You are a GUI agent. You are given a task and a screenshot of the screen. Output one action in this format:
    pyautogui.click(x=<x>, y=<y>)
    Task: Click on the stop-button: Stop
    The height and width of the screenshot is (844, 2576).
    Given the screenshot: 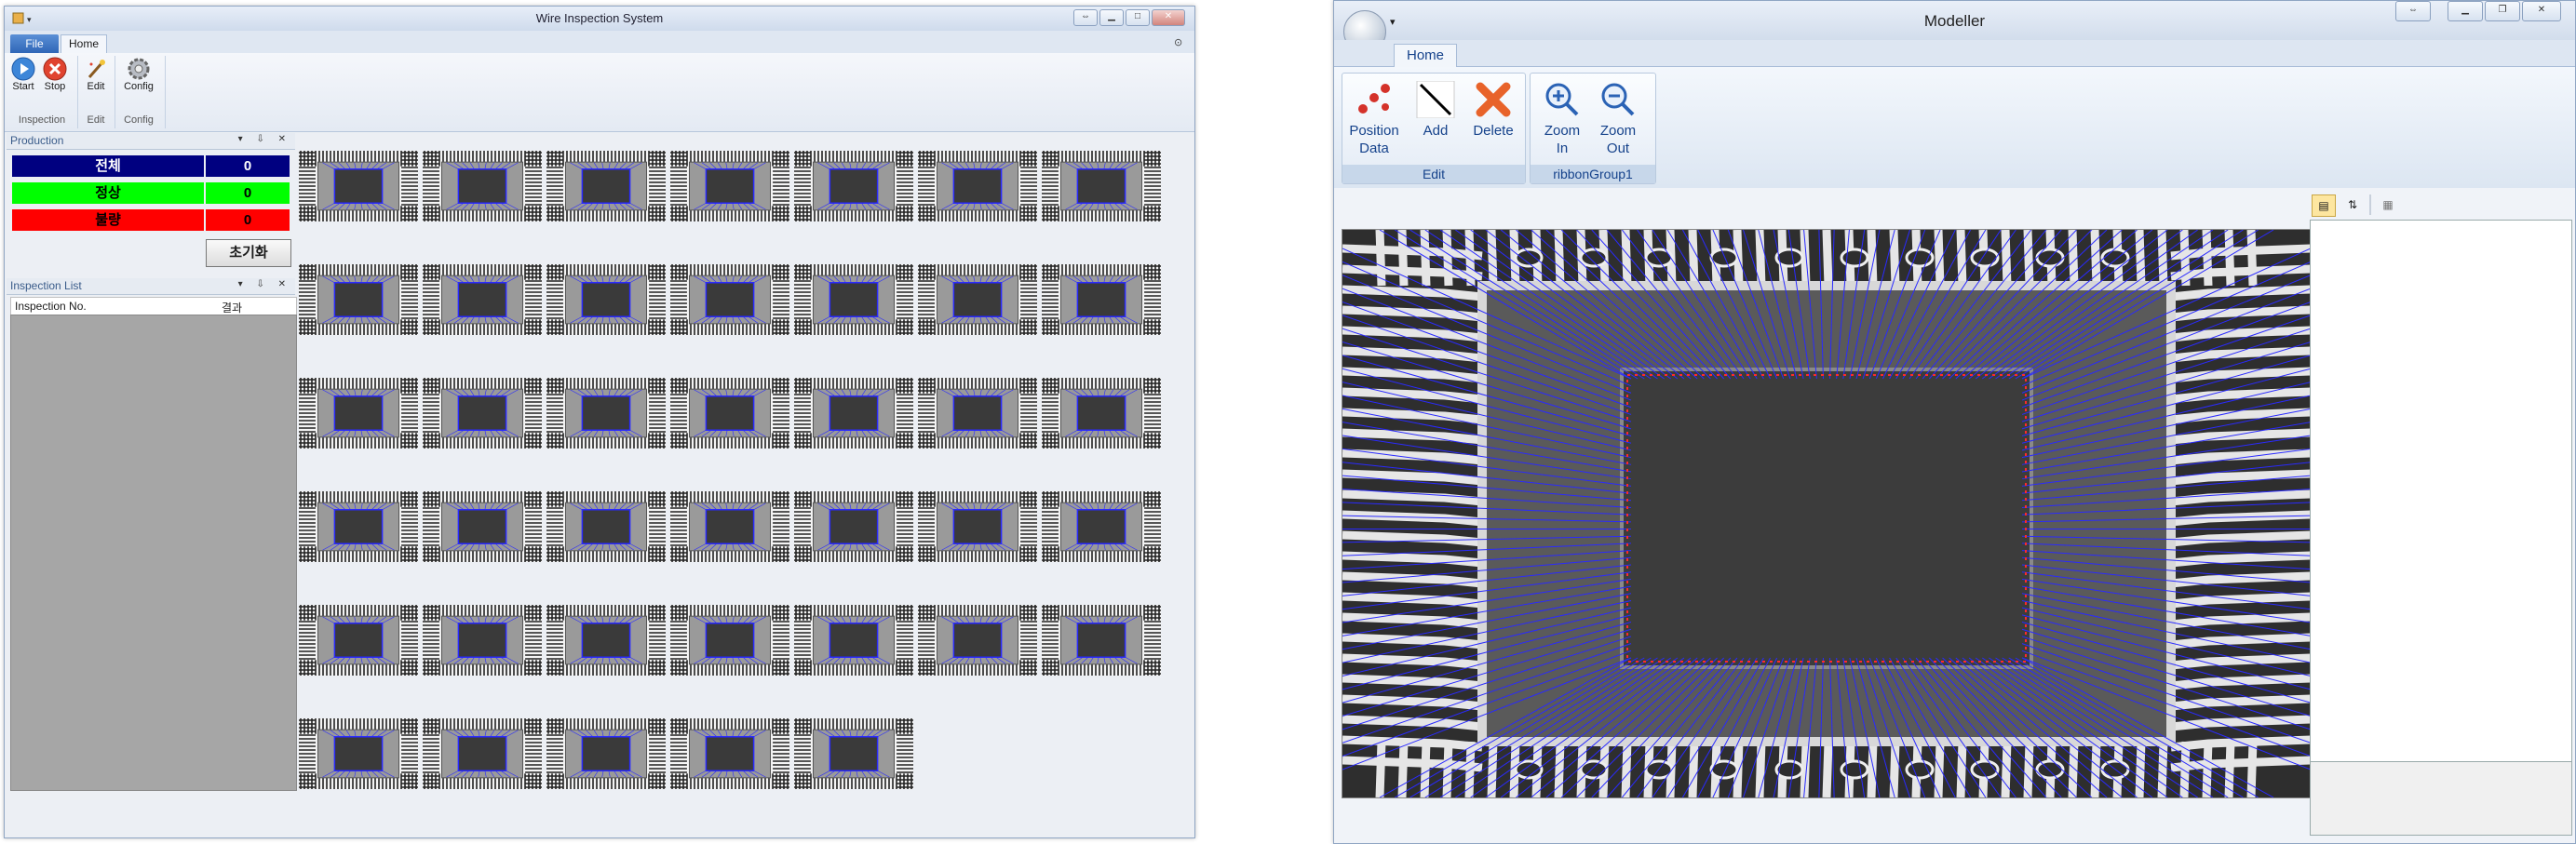 What is the action you would take?
    pyautogui.click(x=55, y=75)
    